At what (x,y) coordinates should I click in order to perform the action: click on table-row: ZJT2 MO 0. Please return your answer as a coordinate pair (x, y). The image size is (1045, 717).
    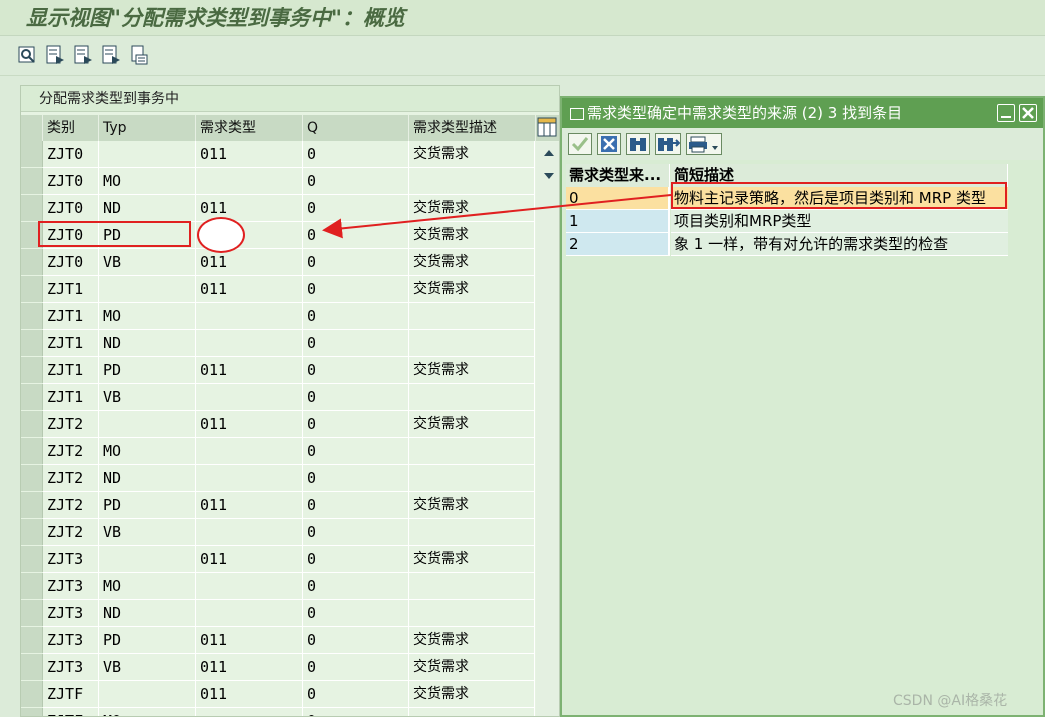
    Looking at the image, I should click on (290, 451).